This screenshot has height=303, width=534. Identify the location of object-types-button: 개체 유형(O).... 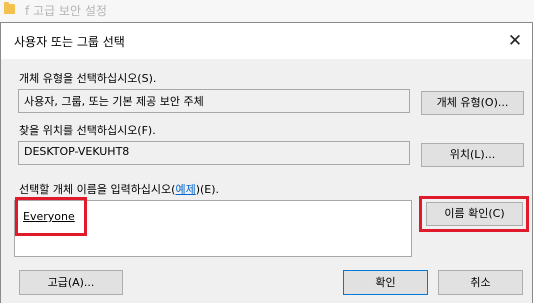
(472, 103).